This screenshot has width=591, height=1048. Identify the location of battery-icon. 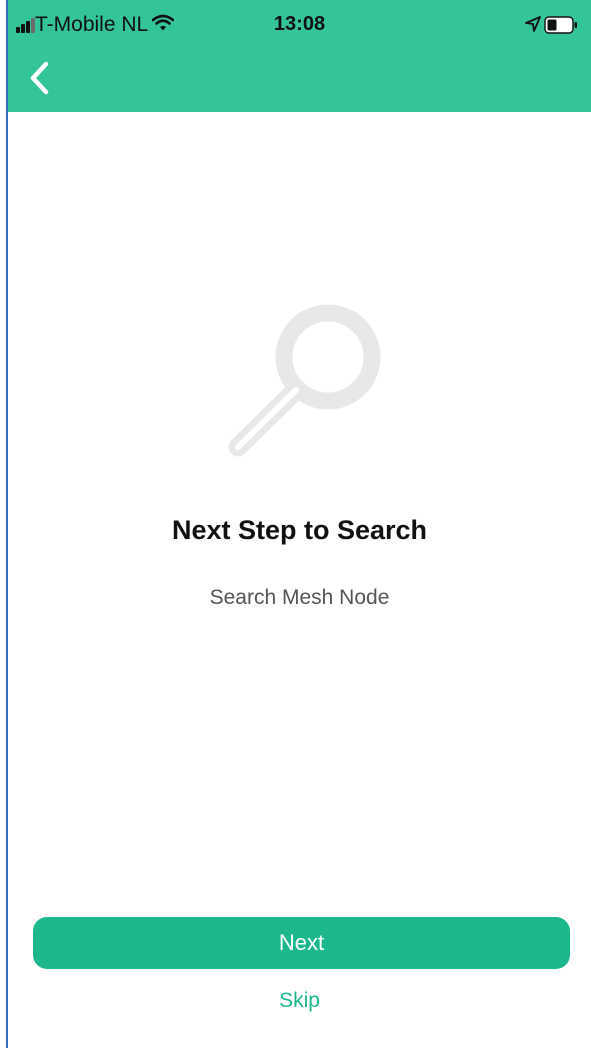
(560, 25).